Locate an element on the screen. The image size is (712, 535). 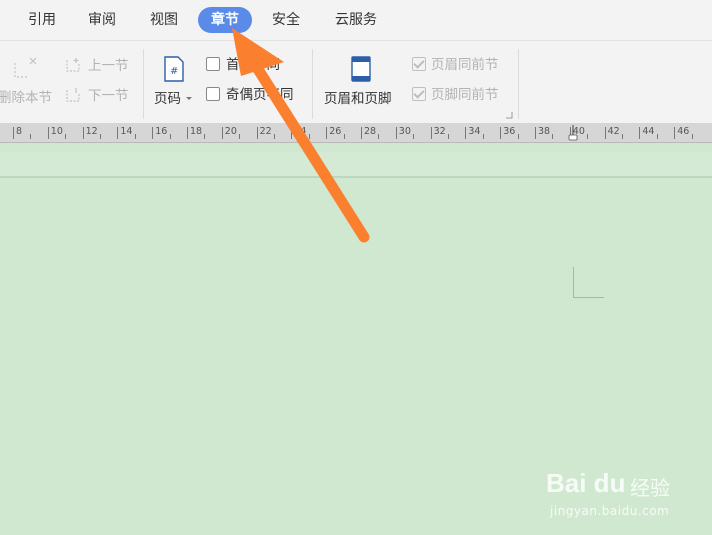
annotation-arrow is located at coordinates (301, 135).